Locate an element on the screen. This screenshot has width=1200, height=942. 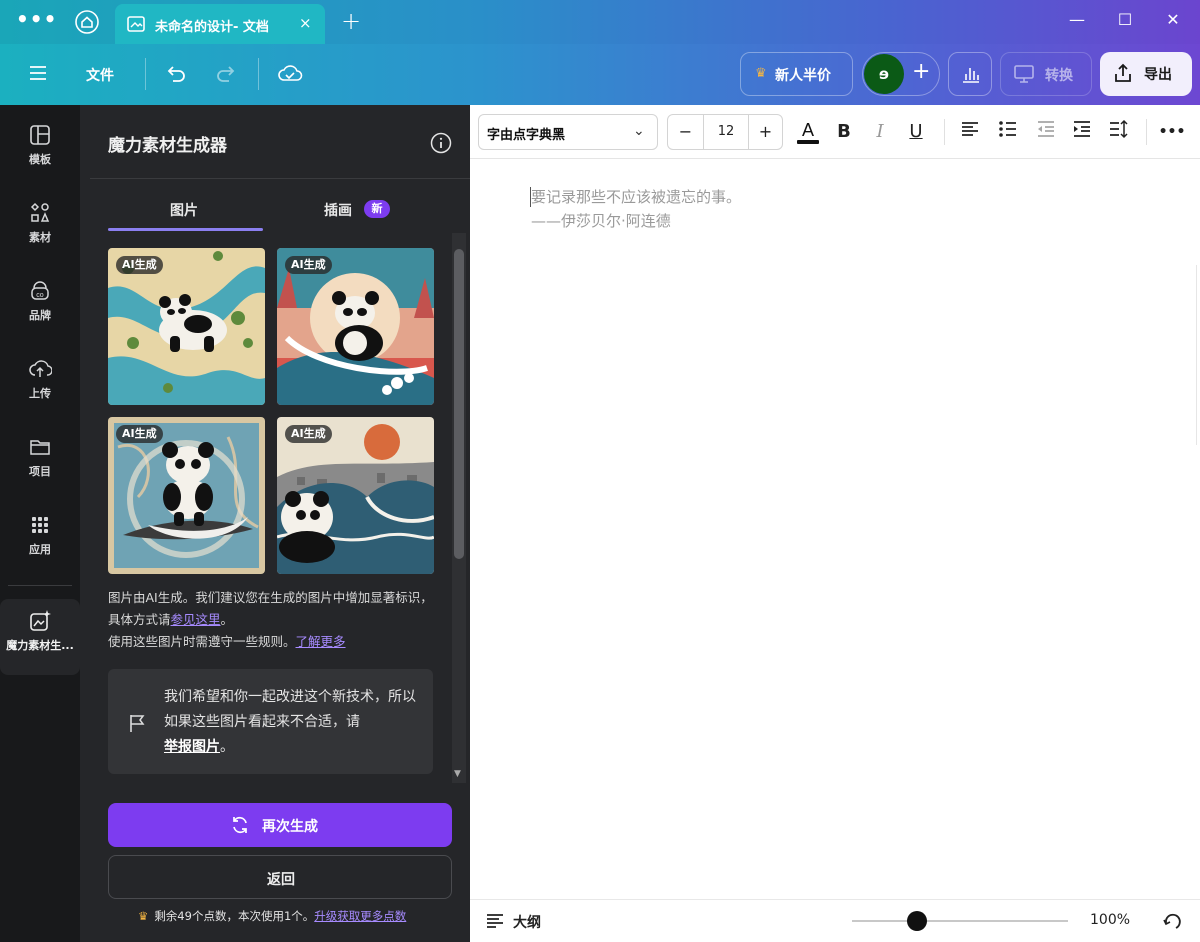
new-badge: 新 is located at coordinates (377, 209).